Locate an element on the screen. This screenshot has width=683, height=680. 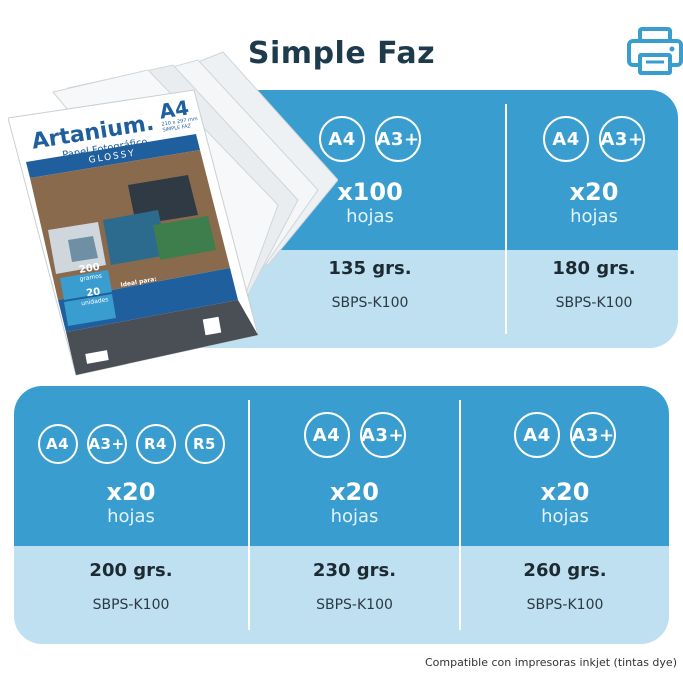
product-column-230: A4 A3+ x20 hojas 230 grs. SBPS-K100 is located at coordinates (354, 513).